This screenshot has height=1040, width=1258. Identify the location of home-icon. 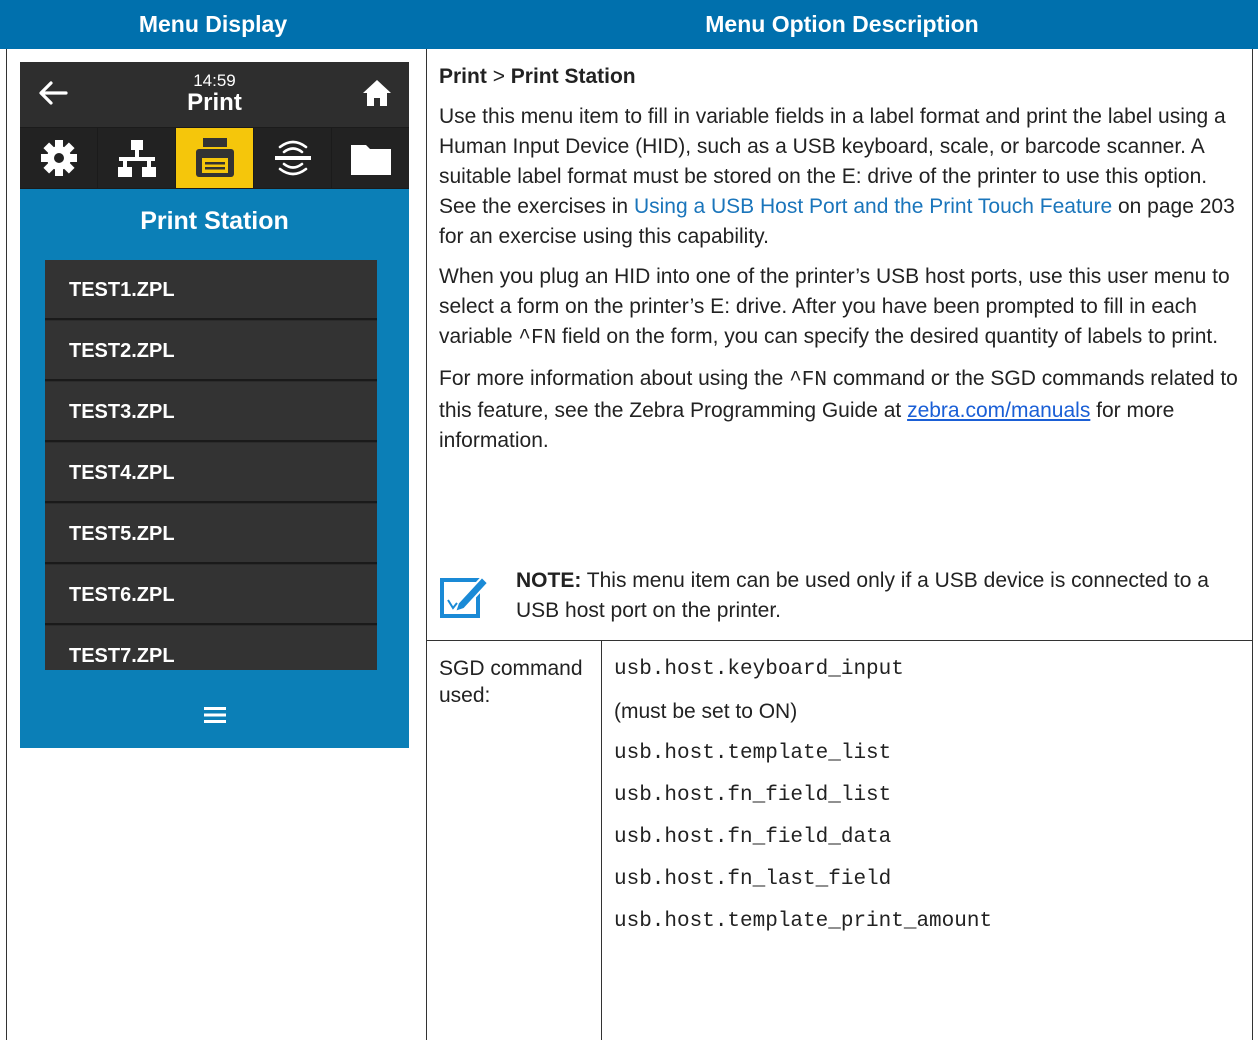
(377, 93).